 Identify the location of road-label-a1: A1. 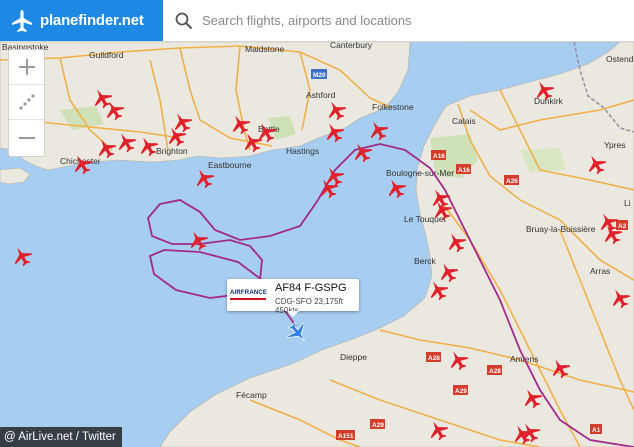
(596, 430).